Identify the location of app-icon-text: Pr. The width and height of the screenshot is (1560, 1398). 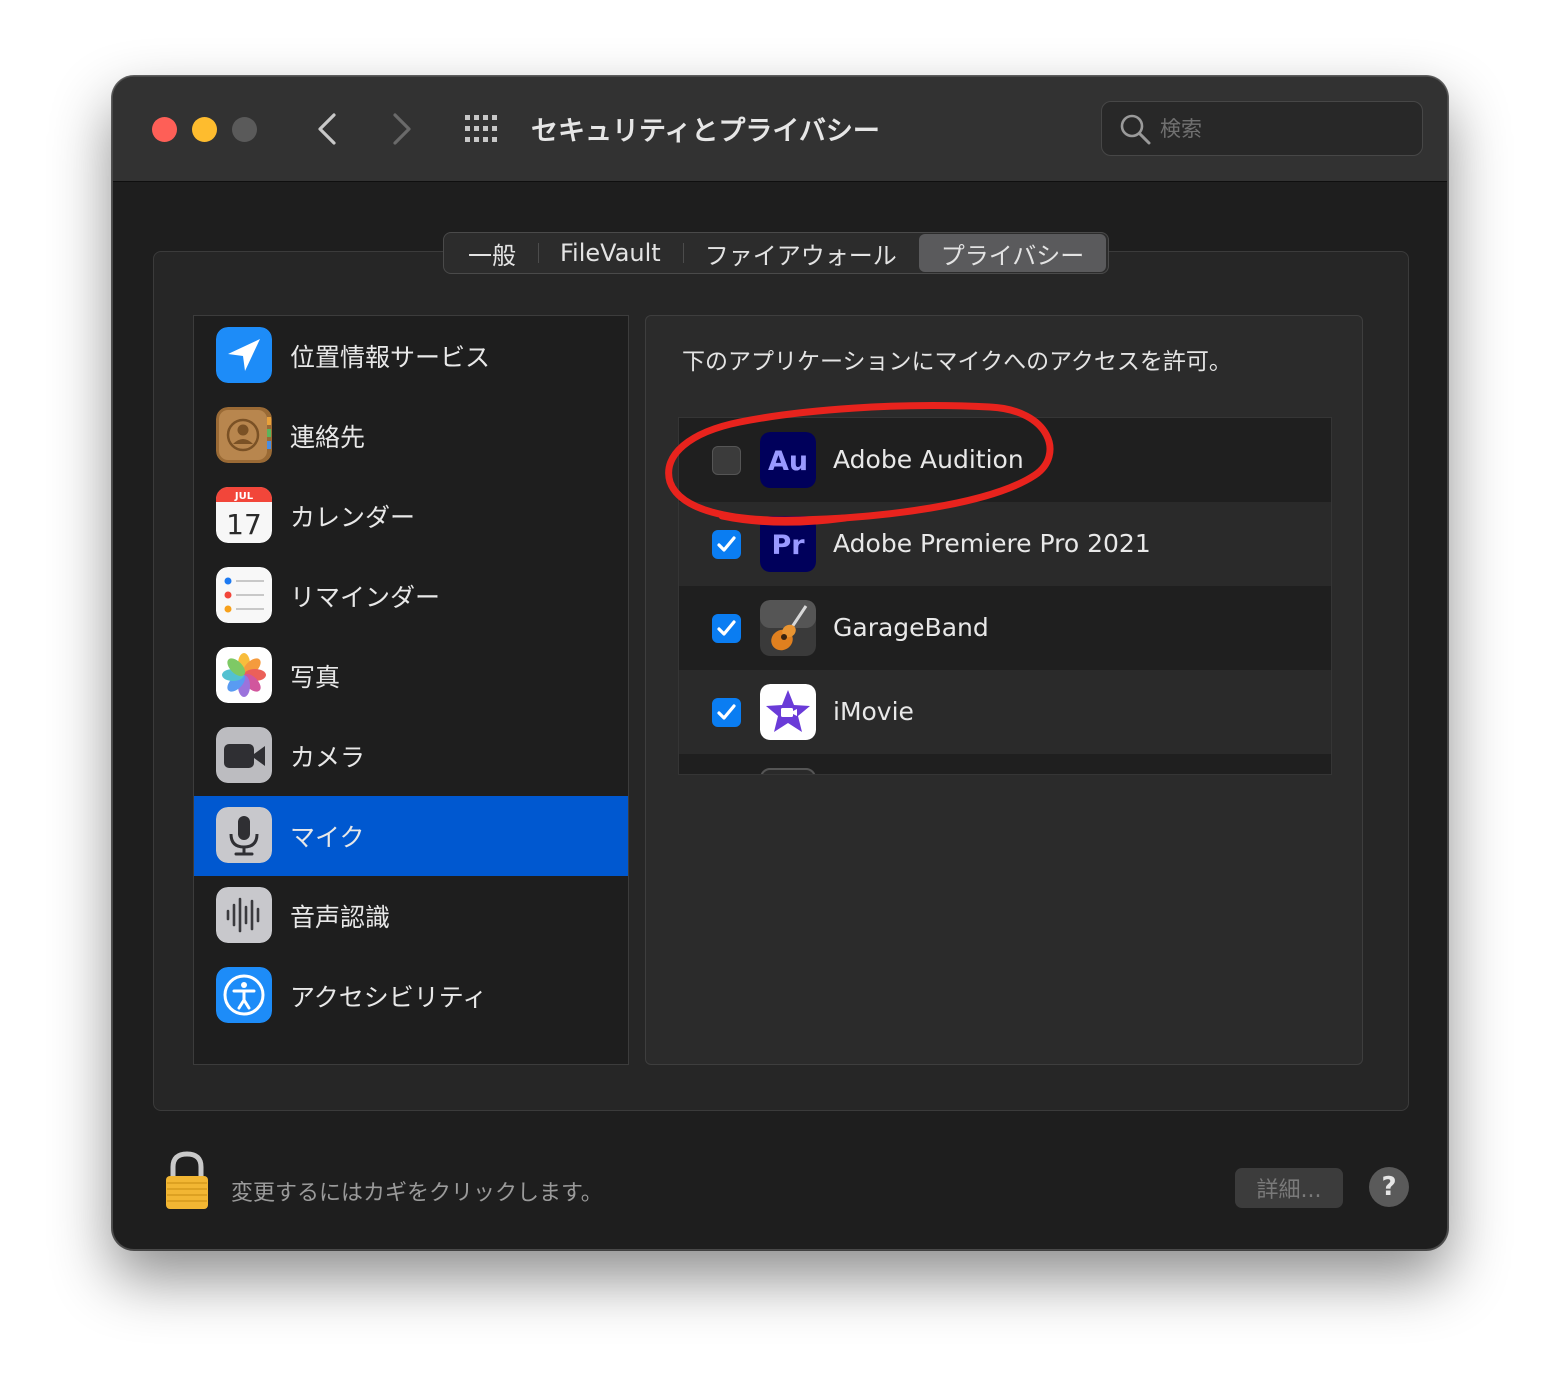
(788, 545).